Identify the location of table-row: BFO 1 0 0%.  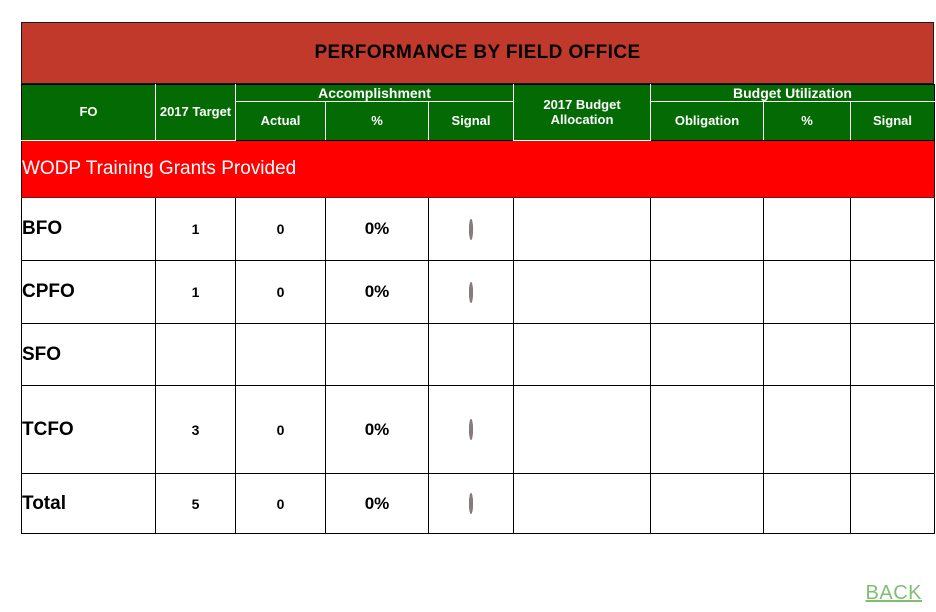
(478, 229).